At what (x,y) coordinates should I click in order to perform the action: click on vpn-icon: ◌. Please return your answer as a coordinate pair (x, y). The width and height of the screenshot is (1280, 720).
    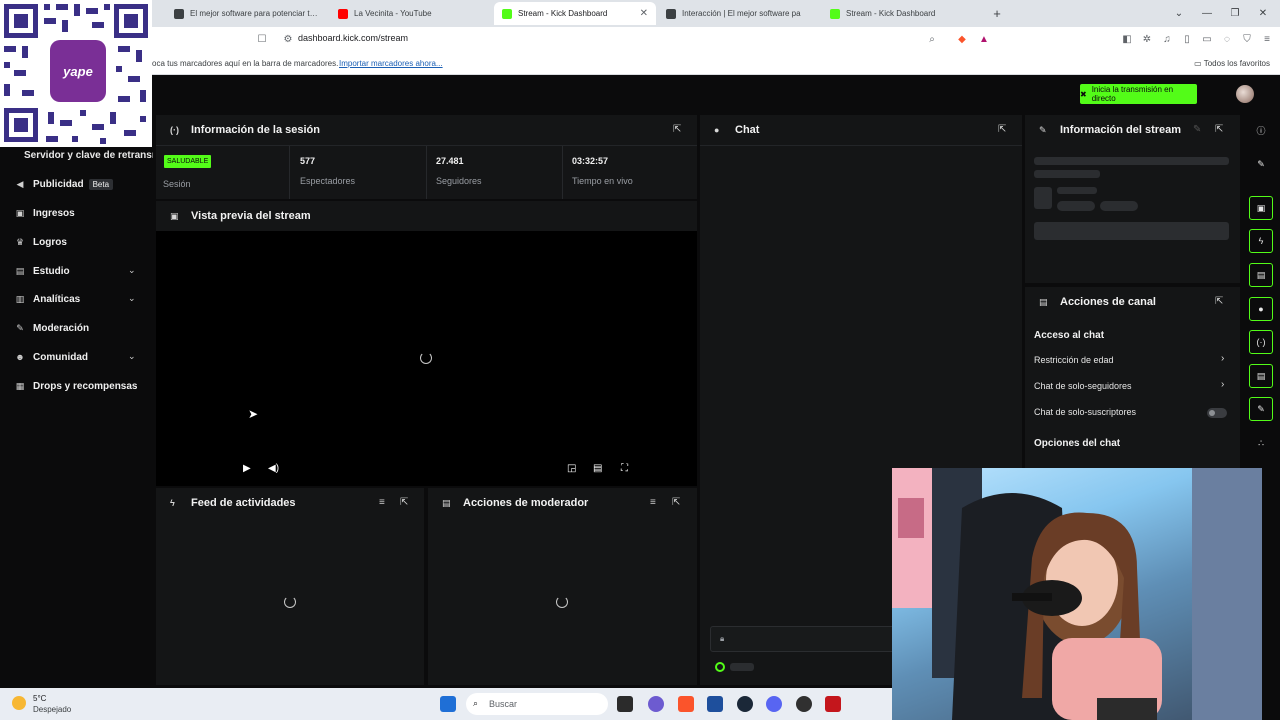
    Looking at the image, I should click on (1227, 40).